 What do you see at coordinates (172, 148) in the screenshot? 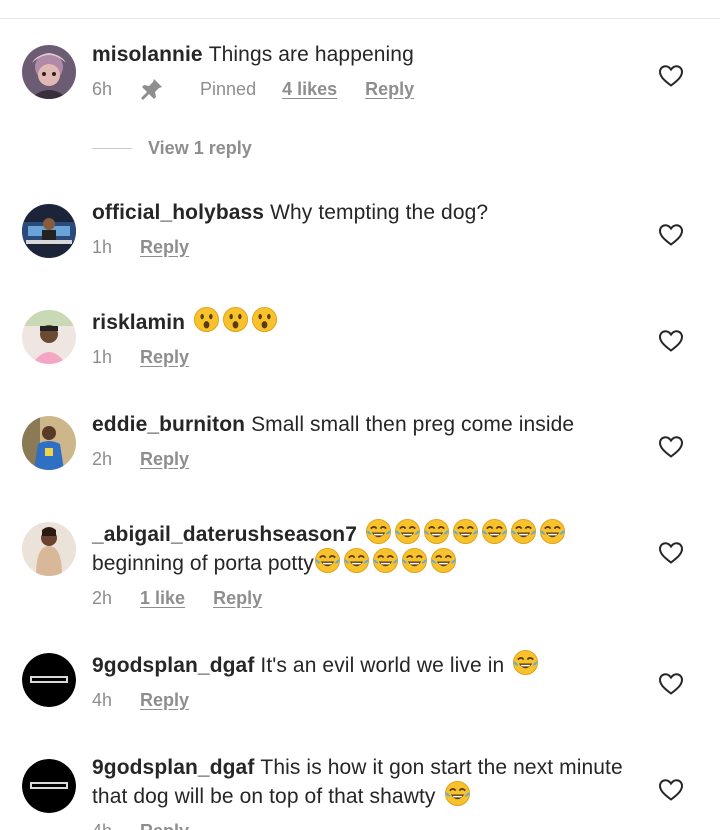
I see `view-replies-button: View 1 reply` at bounding box center [172, 148].